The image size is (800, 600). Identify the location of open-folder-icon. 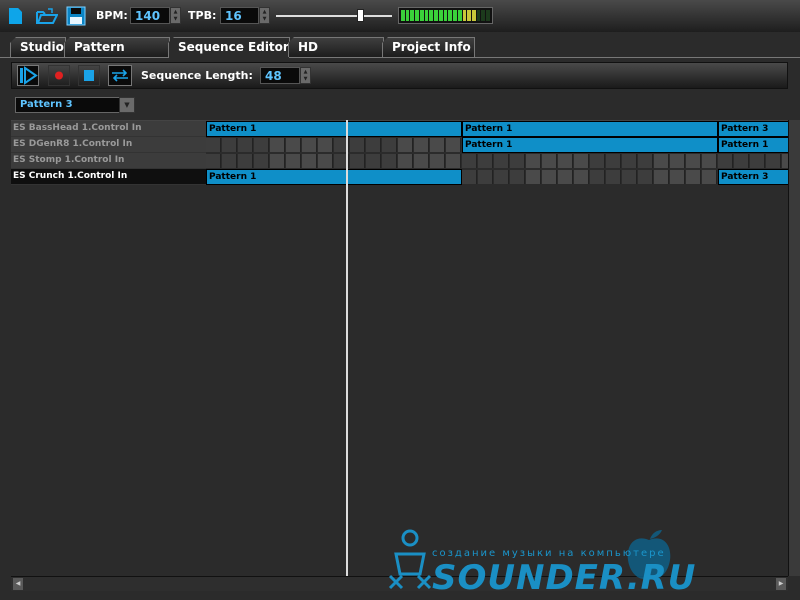
(47, 16).